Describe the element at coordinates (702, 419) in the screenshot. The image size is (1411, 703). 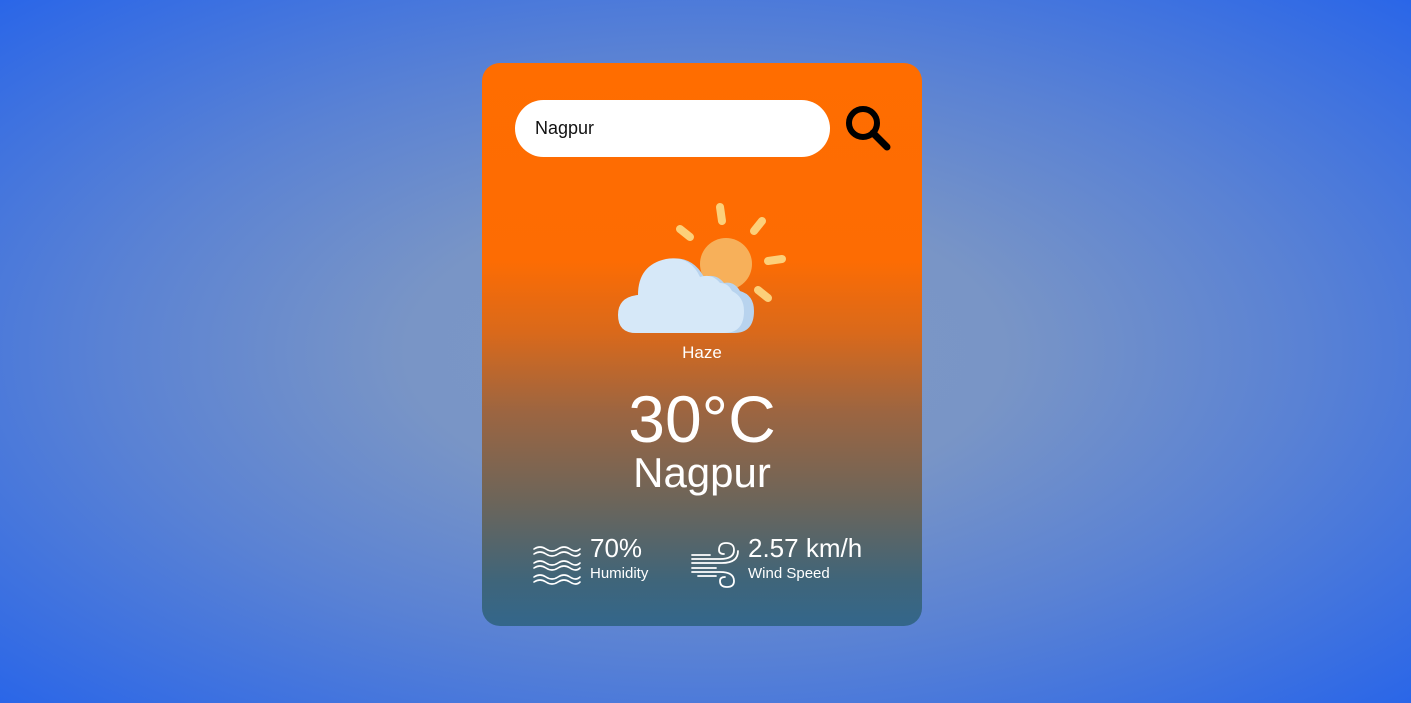
I see `temperature: 30°C` at that location.